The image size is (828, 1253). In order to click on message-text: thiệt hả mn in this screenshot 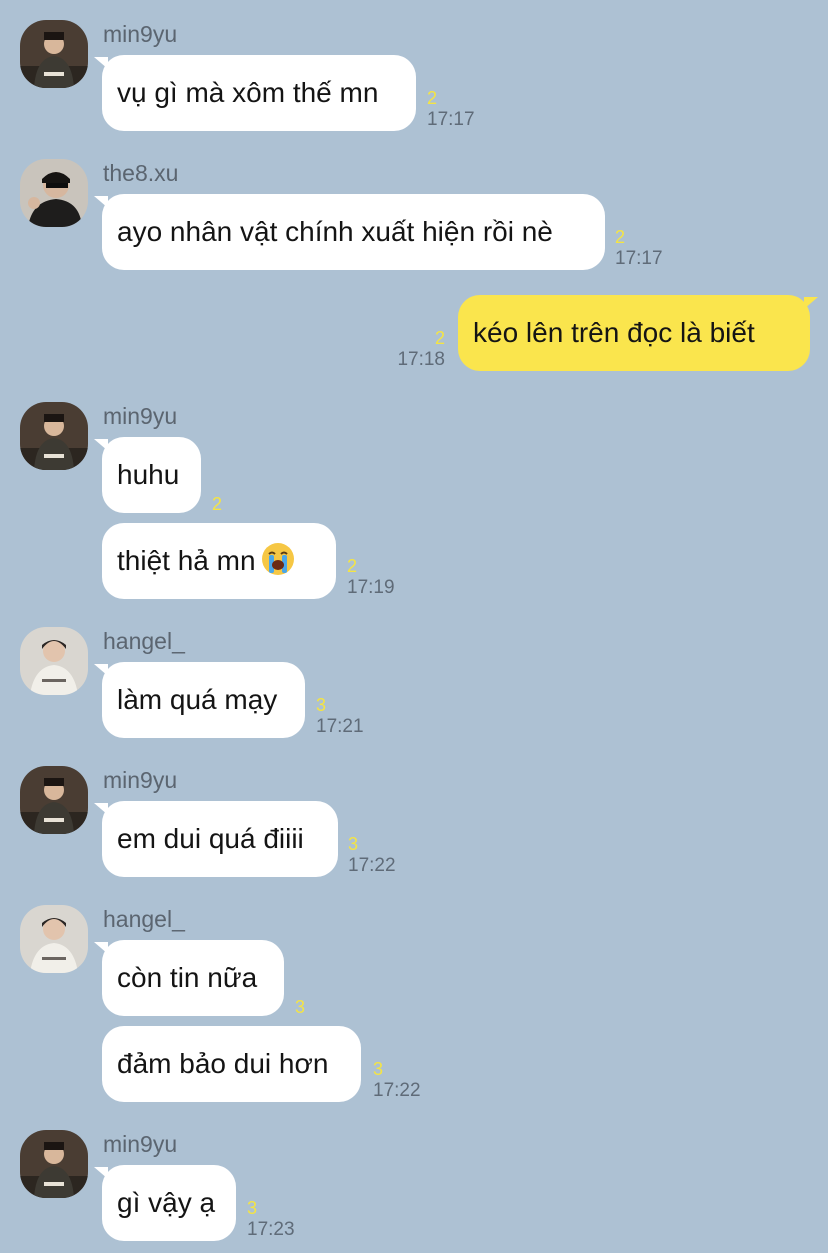, I will do `click(186, 560)`.